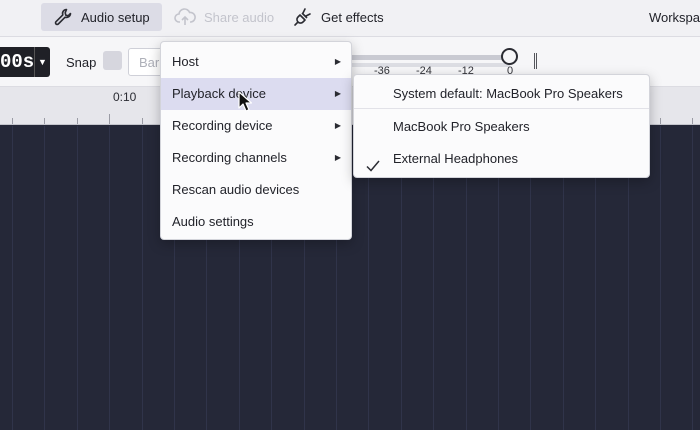 This screenshot has height=430, width=700. Describe the element at coordinates (17, 62) in the screenshot. I see `time-text: 00s` at that location.